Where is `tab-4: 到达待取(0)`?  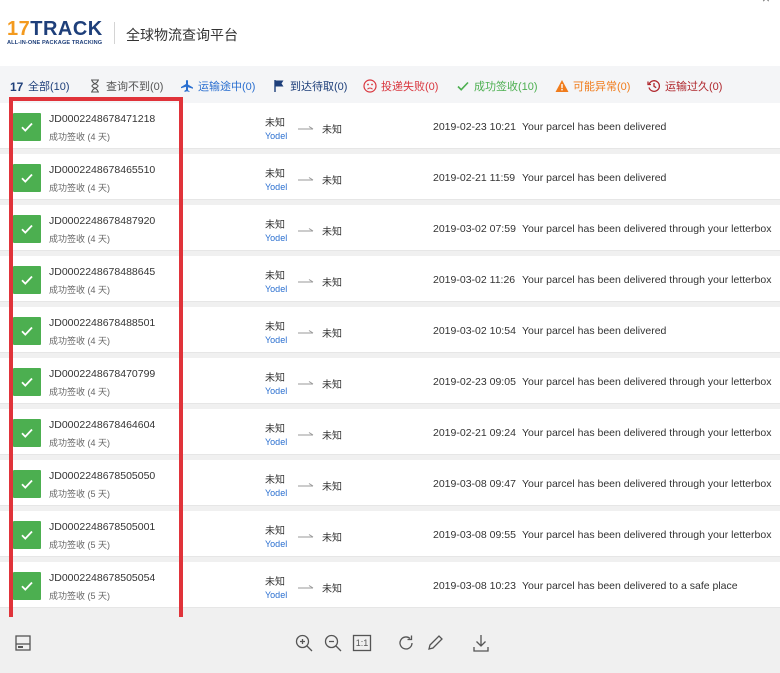 tab-4: 到达待取(0) is located at coordinates (309, 86).